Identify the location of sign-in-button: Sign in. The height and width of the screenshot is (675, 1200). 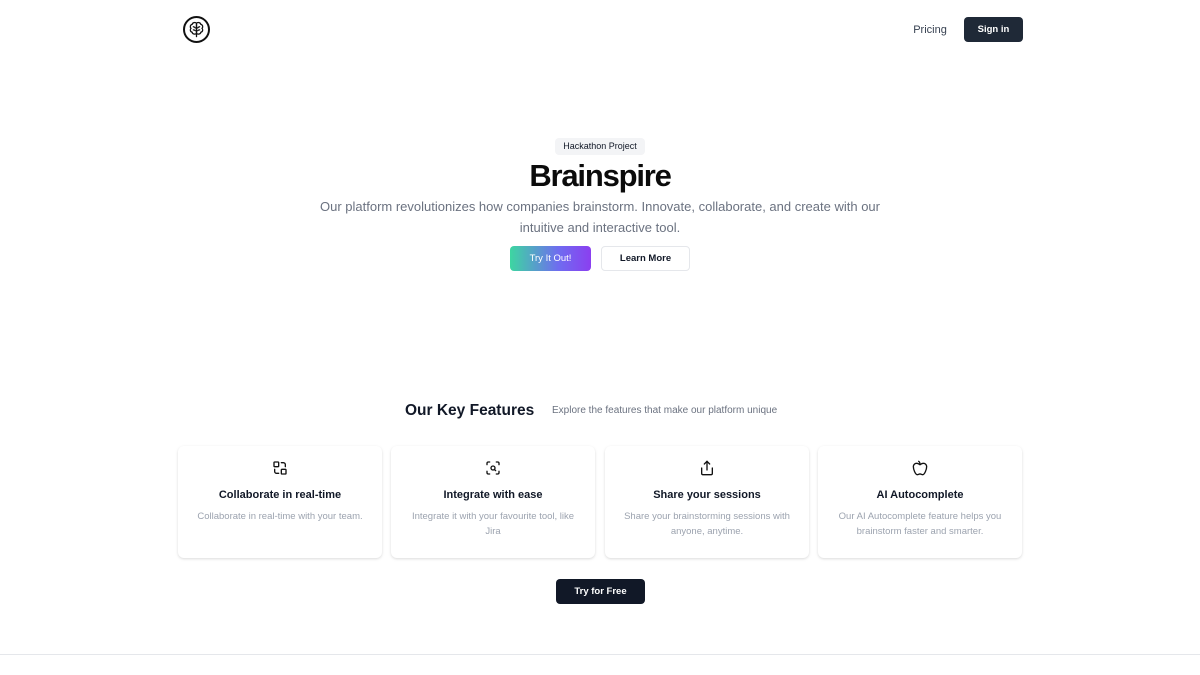
(993, 29).